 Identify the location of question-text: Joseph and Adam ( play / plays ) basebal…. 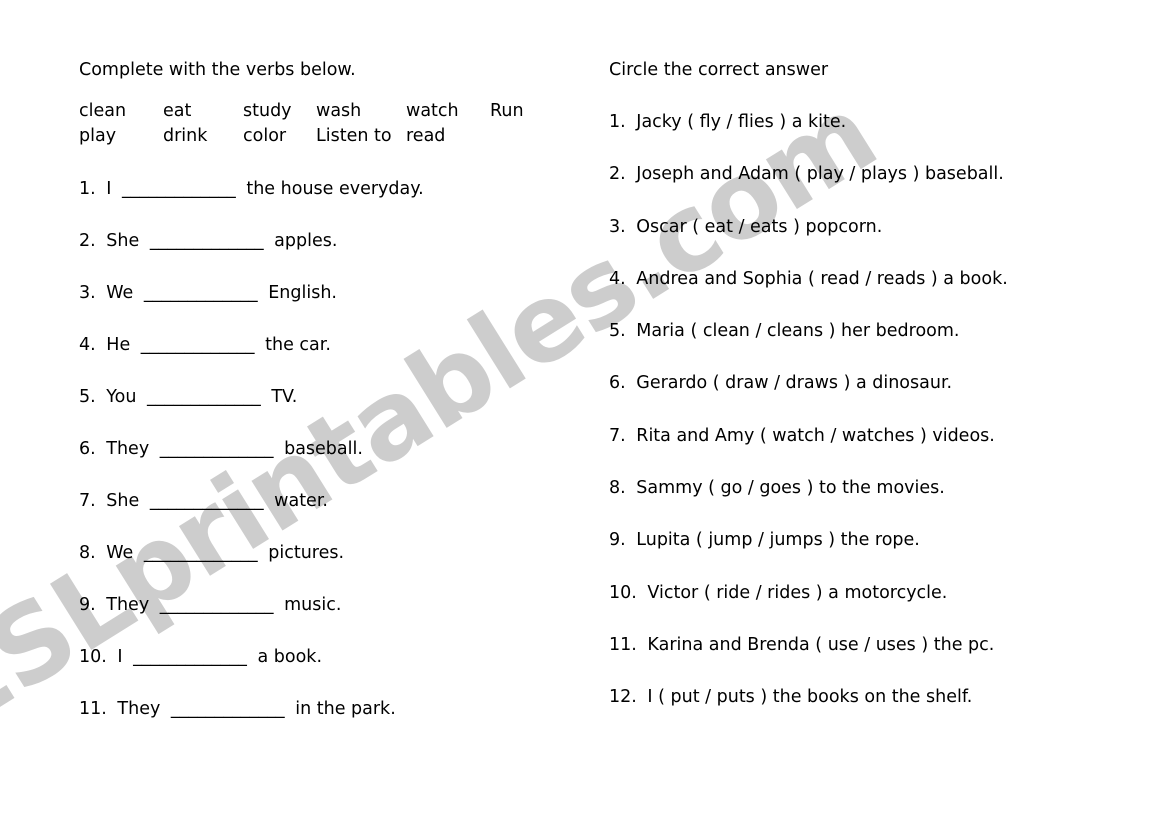
(820, 174).